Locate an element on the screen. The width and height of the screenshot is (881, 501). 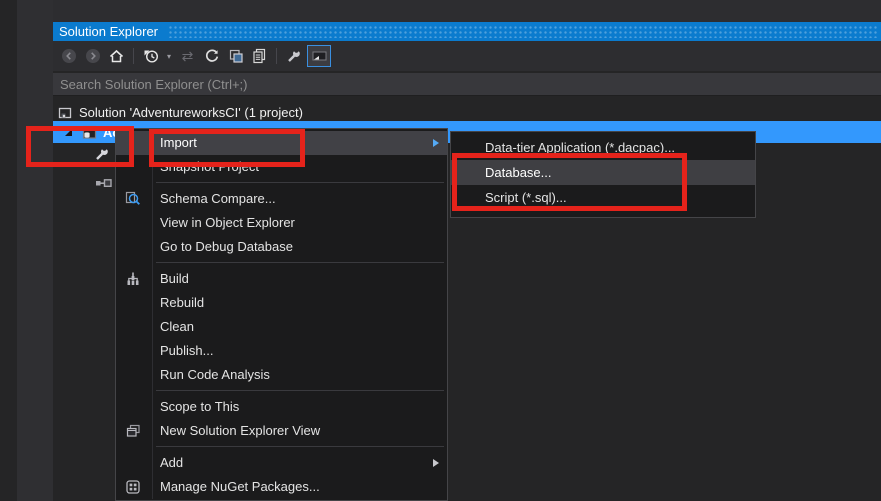
solution-label: Solution 'AdventureworksCI' (1 project) is located at coordinates (191, 112).